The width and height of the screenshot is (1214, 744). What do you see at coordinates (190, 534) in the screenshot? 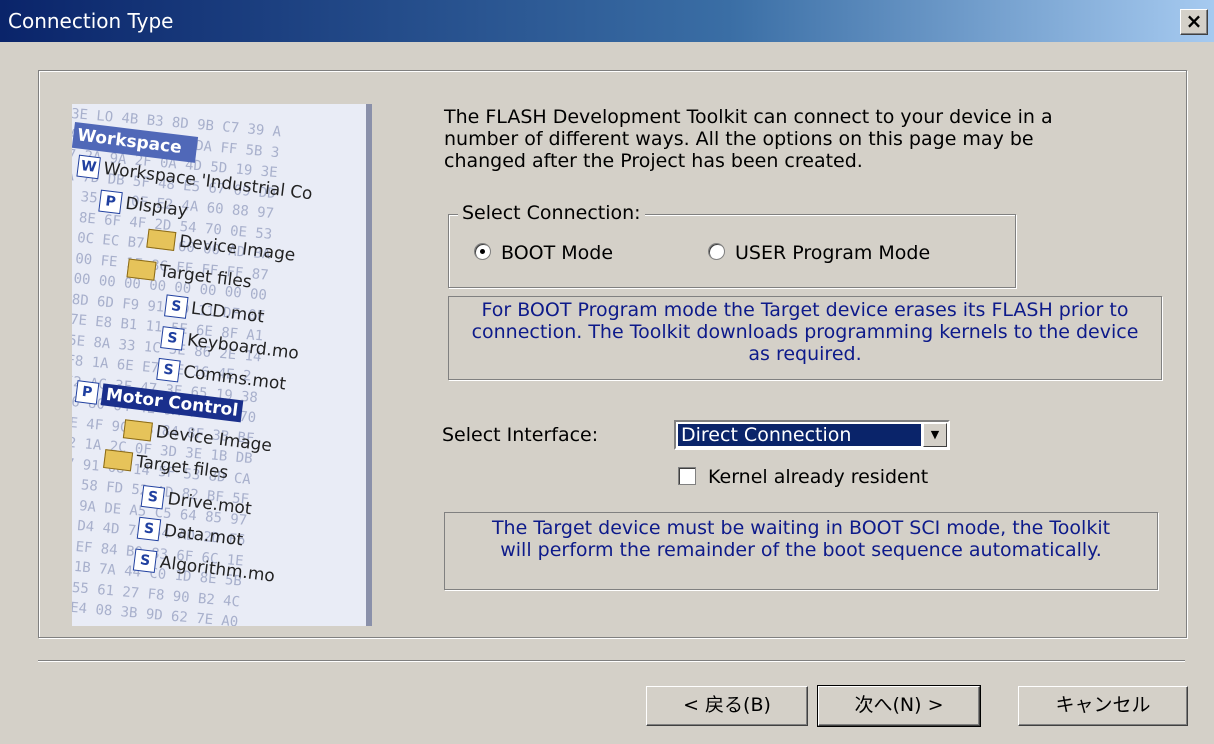
I see `tree-node-data: S Data.mot` at bounding box center [190, 534].